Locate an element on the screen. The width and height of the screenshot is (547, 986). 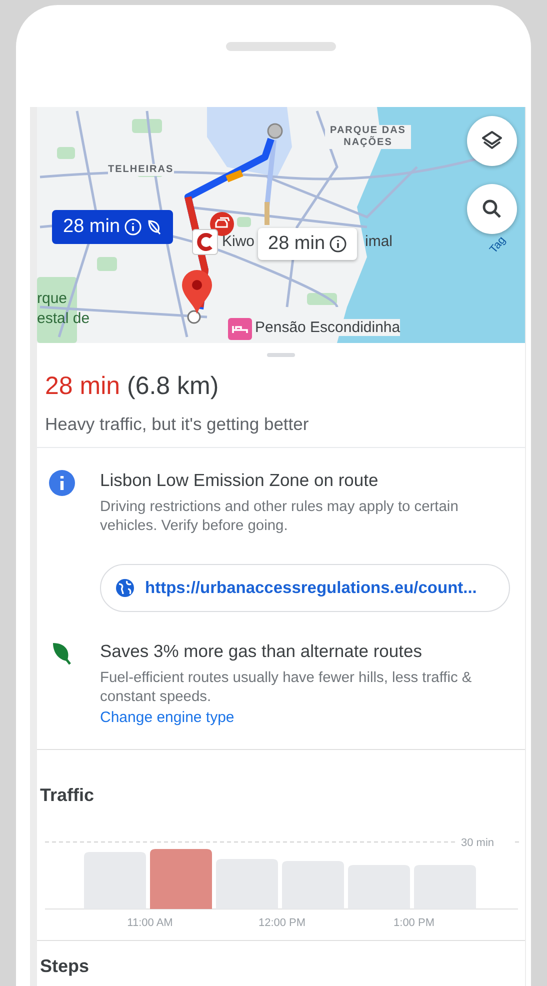
traffic-note: Heavy traffic, but it's getting better is located at coordinates (177, 424).